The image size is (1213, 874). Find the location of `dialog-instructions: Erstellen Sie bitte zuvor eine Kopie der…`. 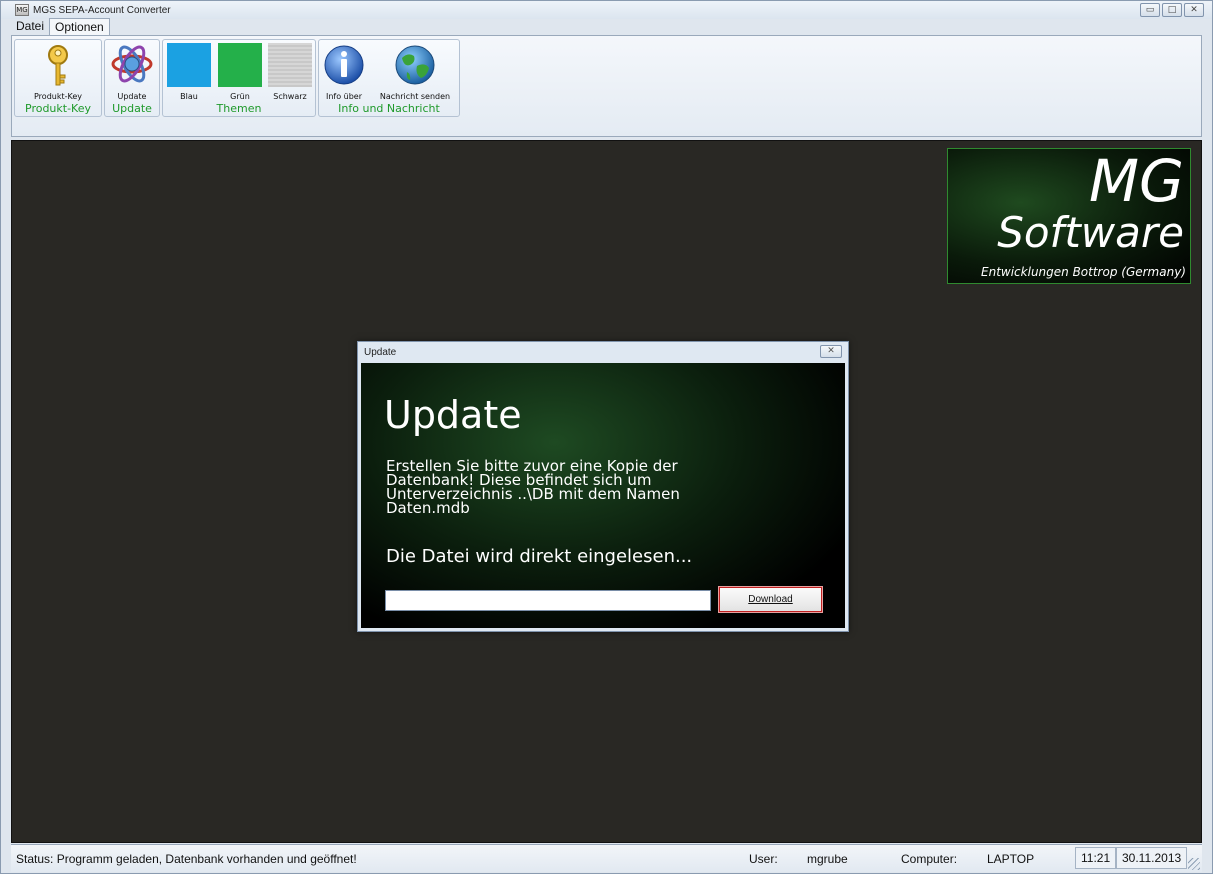

dialog-instructions: Erstellen Sie bitte zuvor eine Kopie der… is located at coordinates (533, 487).